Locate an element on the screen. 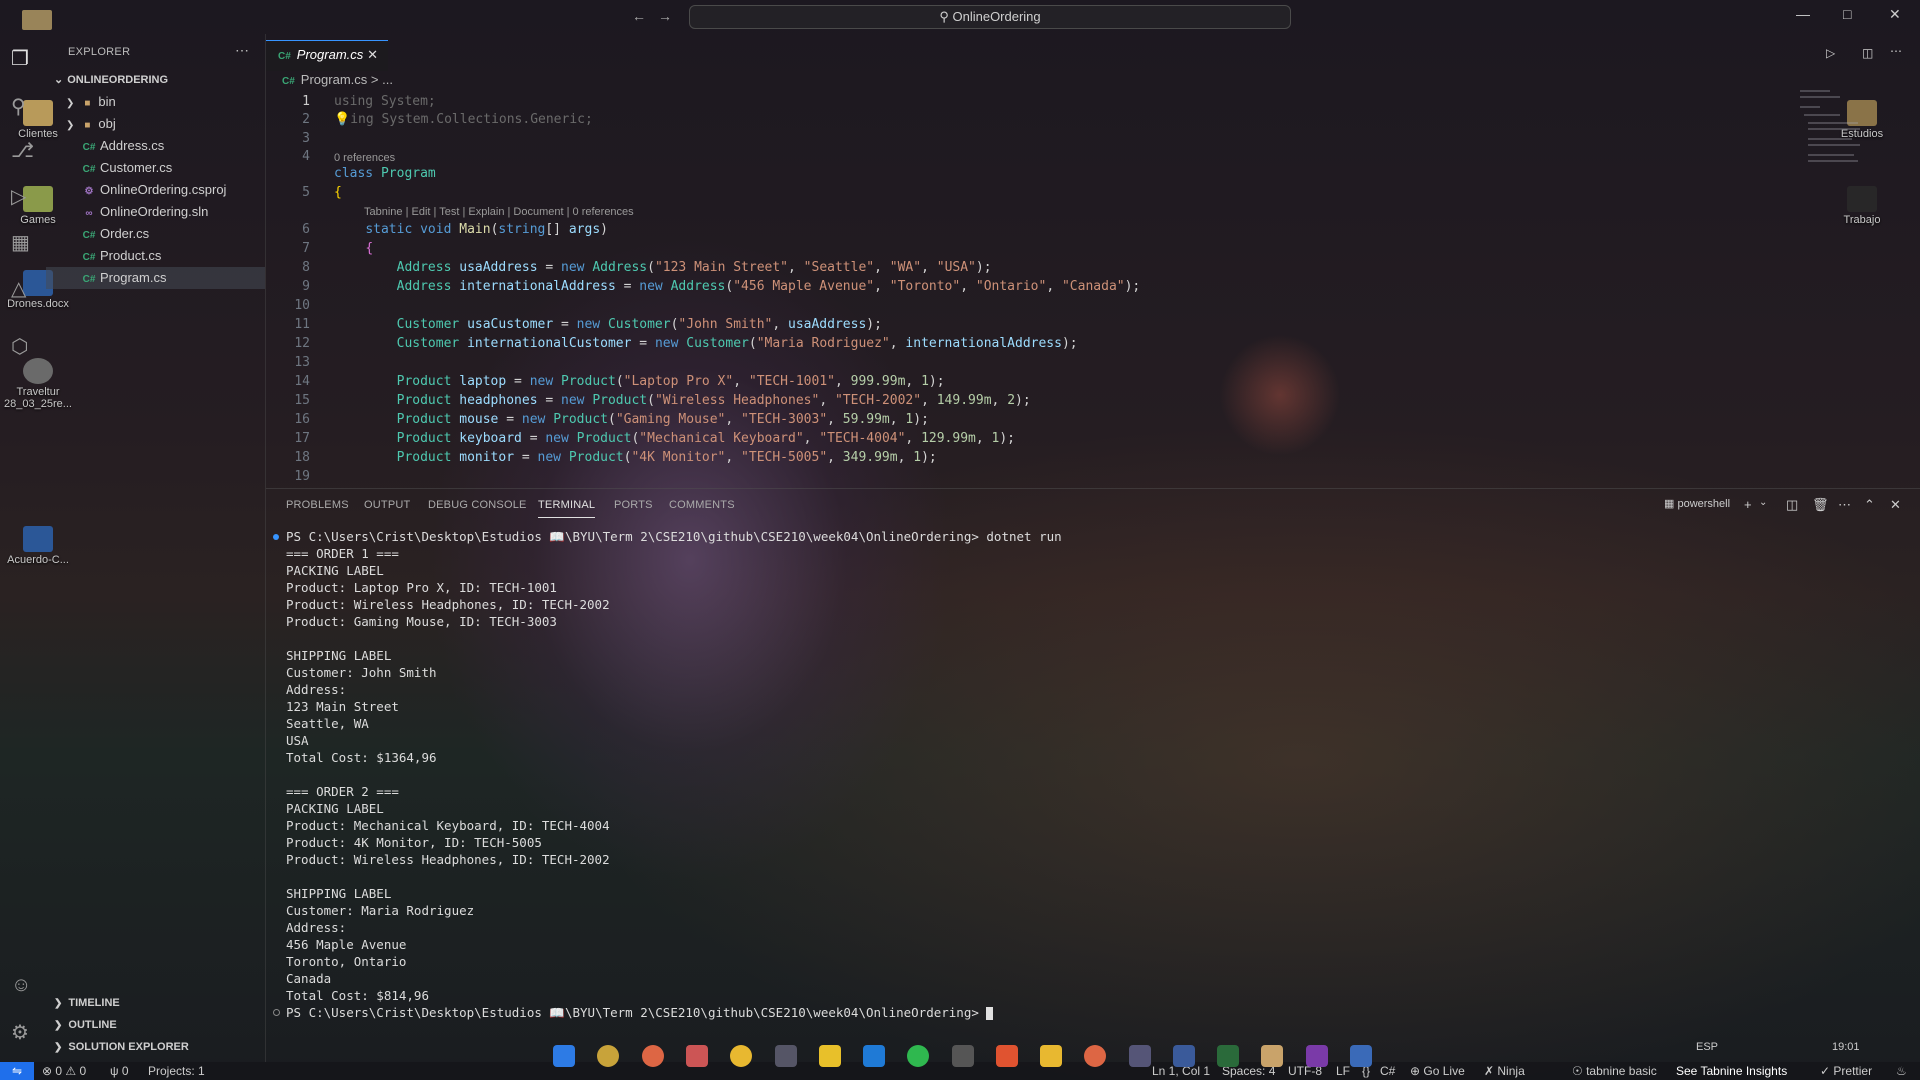 This screenshot has width=1920, height=1080. brave-icon is located at coordinates (1007, 1056).